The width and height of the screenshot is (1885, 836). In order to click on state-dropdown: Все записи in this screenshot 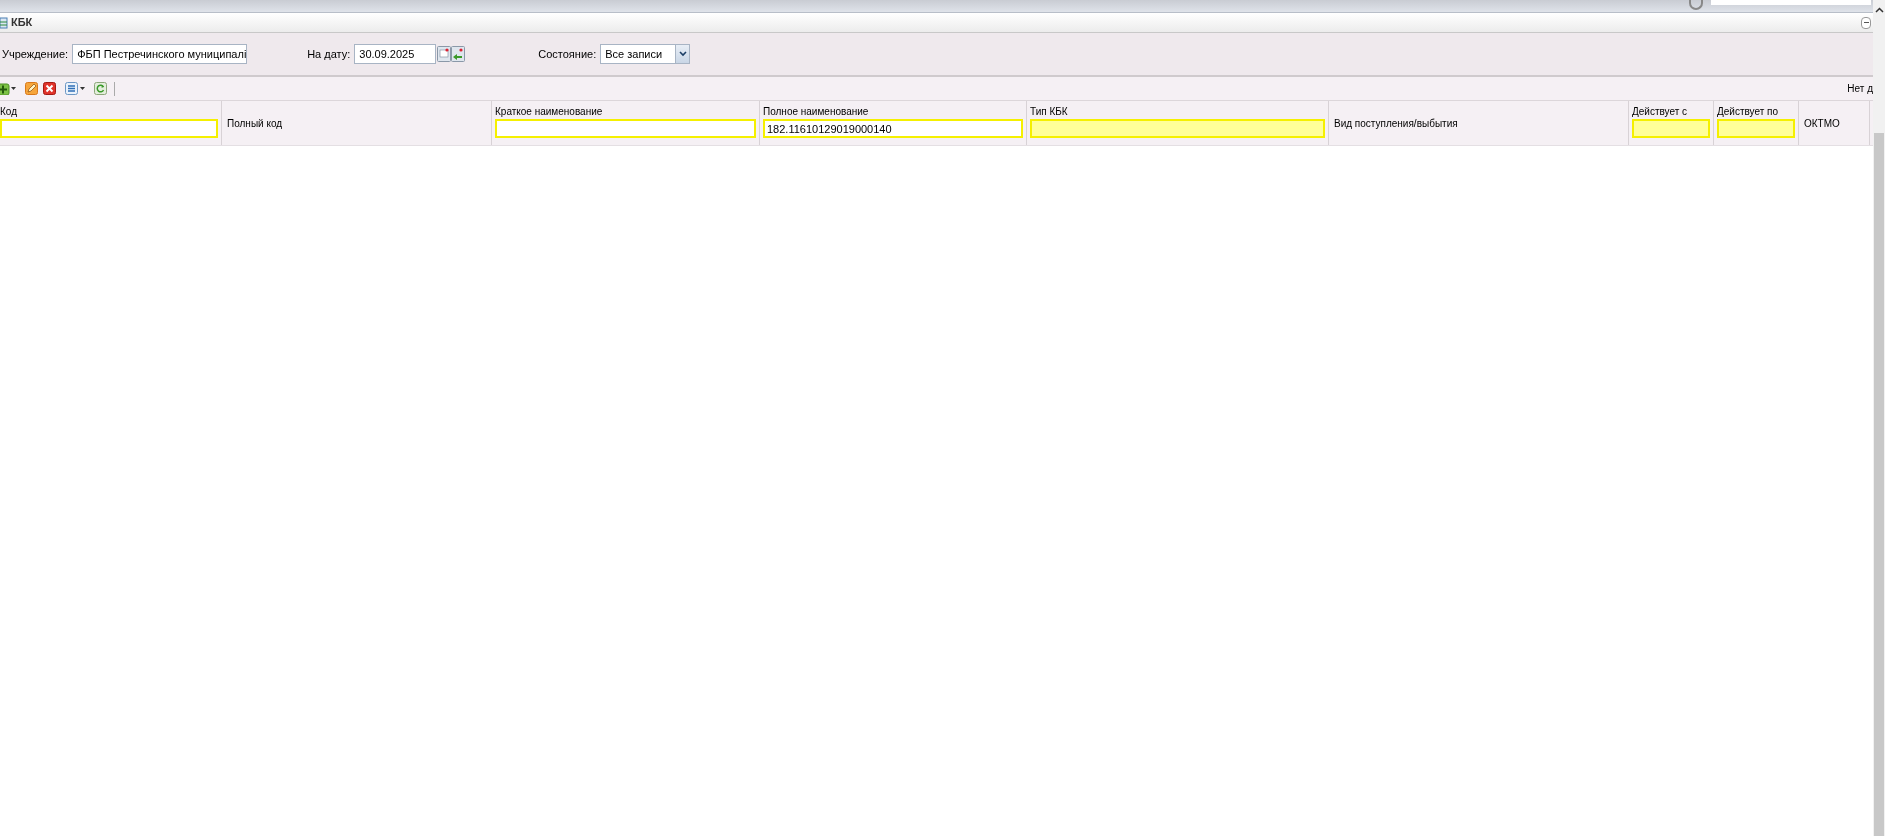, I will do `click(645, 54)`.